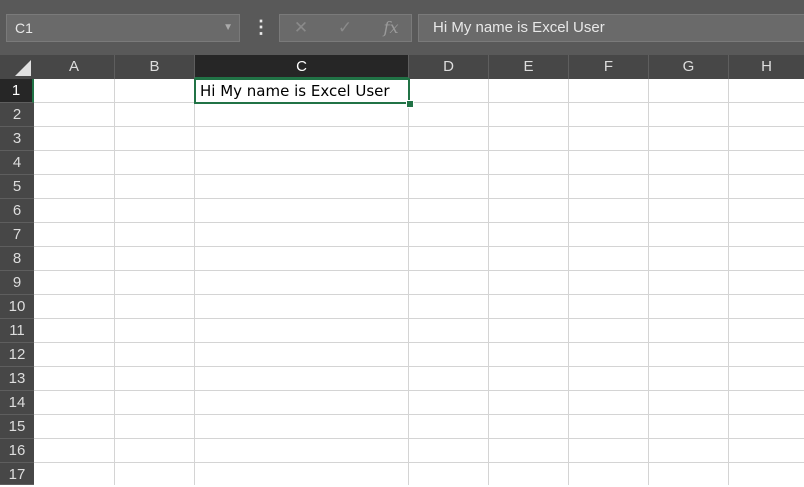 The image size is (804, 487). What do you see at coordinates (391, 28) in the screenshot?
I see `insert-function-icon: fx` at bounding box center [391, 28].